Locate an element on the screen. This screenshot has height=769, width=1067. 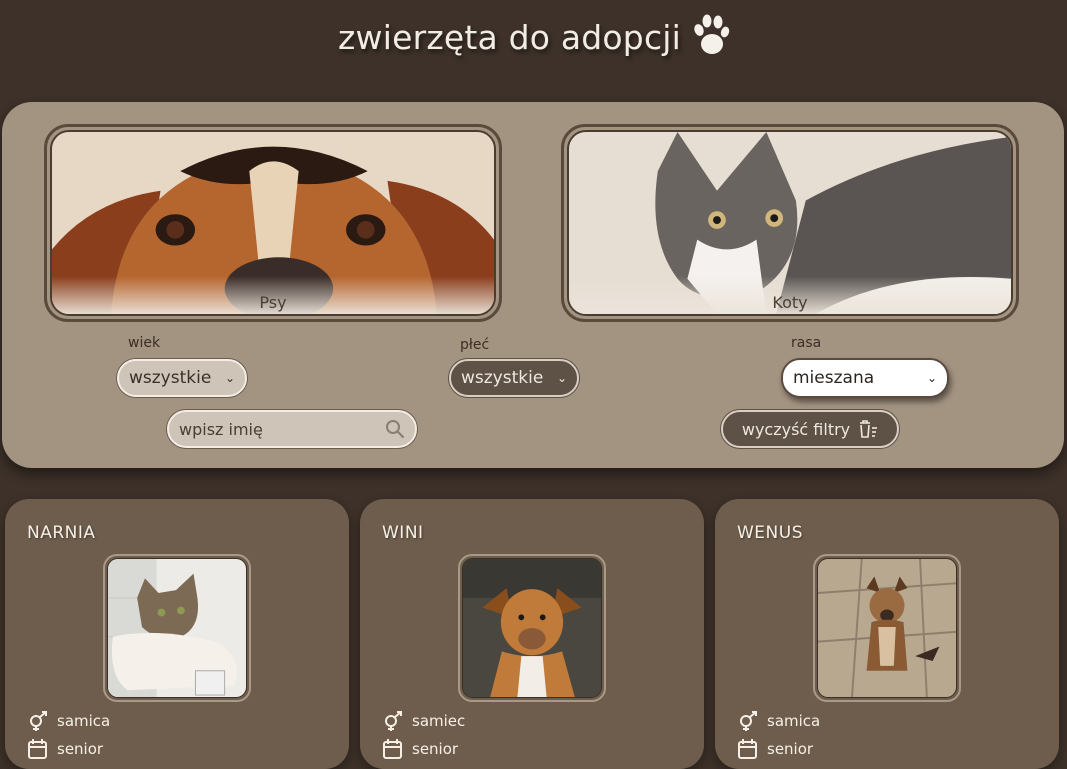
animal-card-wenus: WENUS samica senior is located at coordinates (887, 634).